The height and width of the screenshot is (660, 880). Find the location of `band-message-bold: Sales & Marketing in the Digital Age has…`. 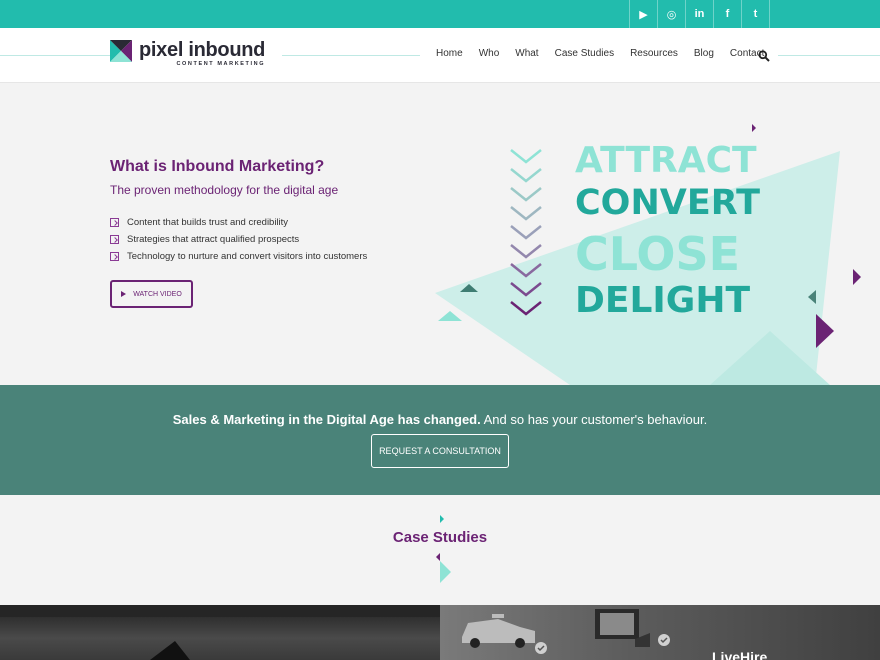

band-message-bold: Sales & Marketing in the Digital Age has… is located at coordinates (326, 419).